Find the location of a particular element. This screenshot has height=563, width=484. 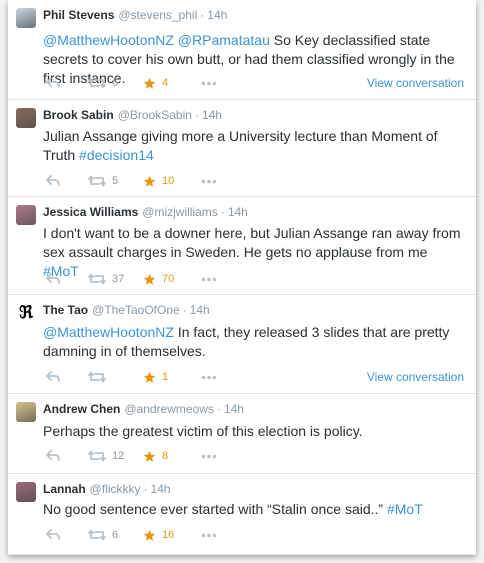

favorite-button: 1 is located at coordinates (155, 377).